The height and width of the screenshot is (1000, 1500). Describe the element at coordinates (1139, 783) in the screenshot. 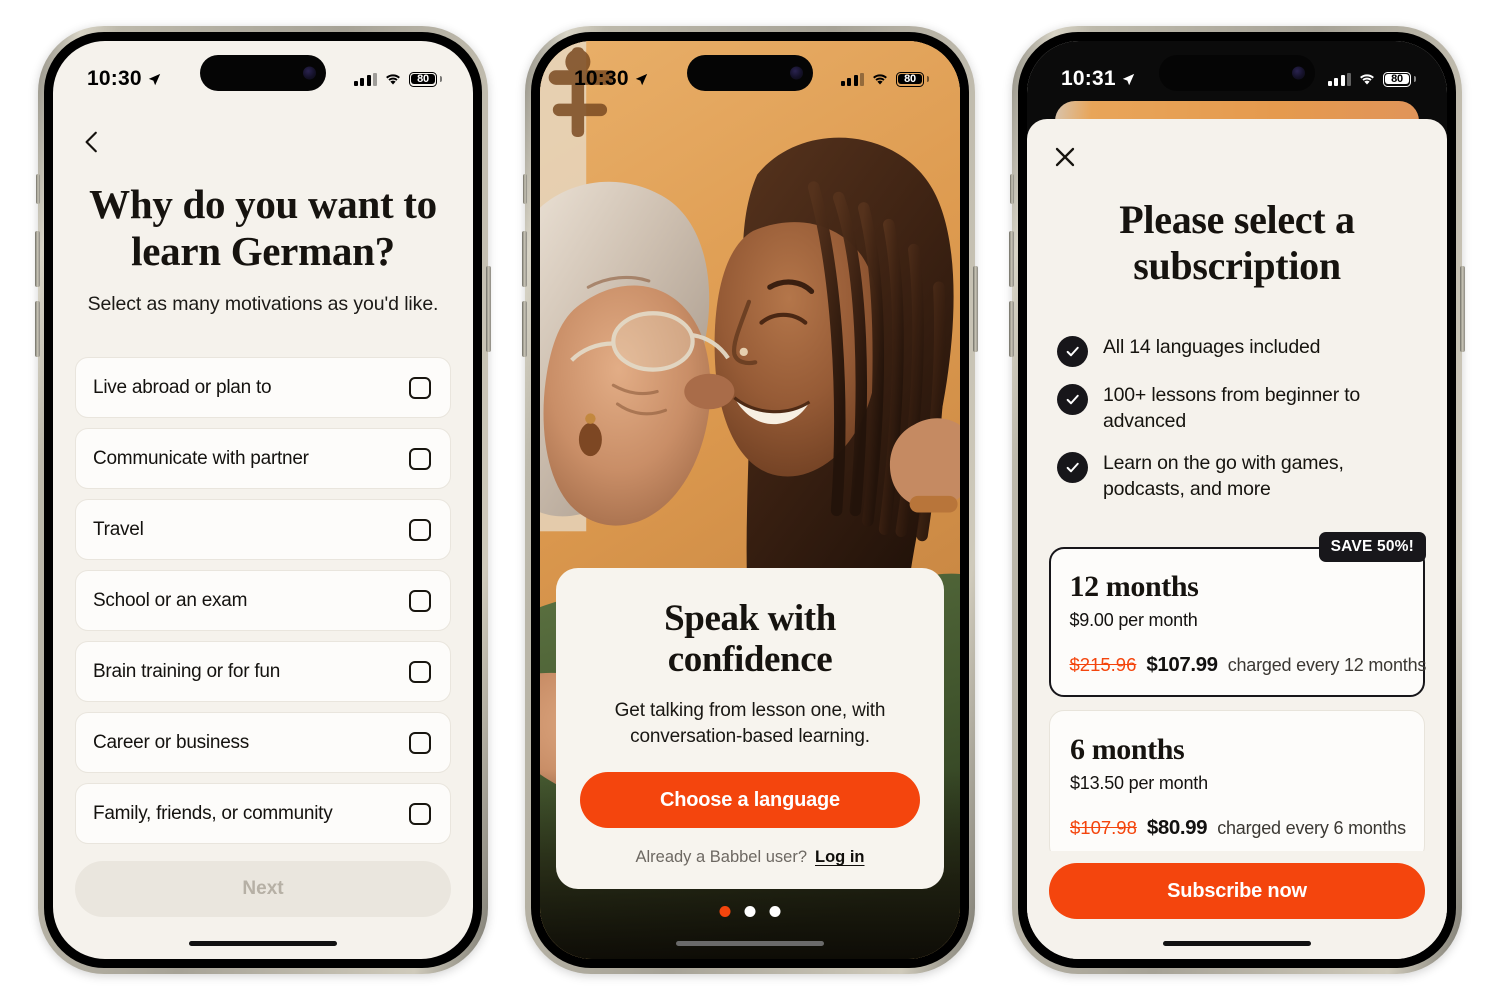

I see `plan-monthly-price: $13.50 per month` at that location.